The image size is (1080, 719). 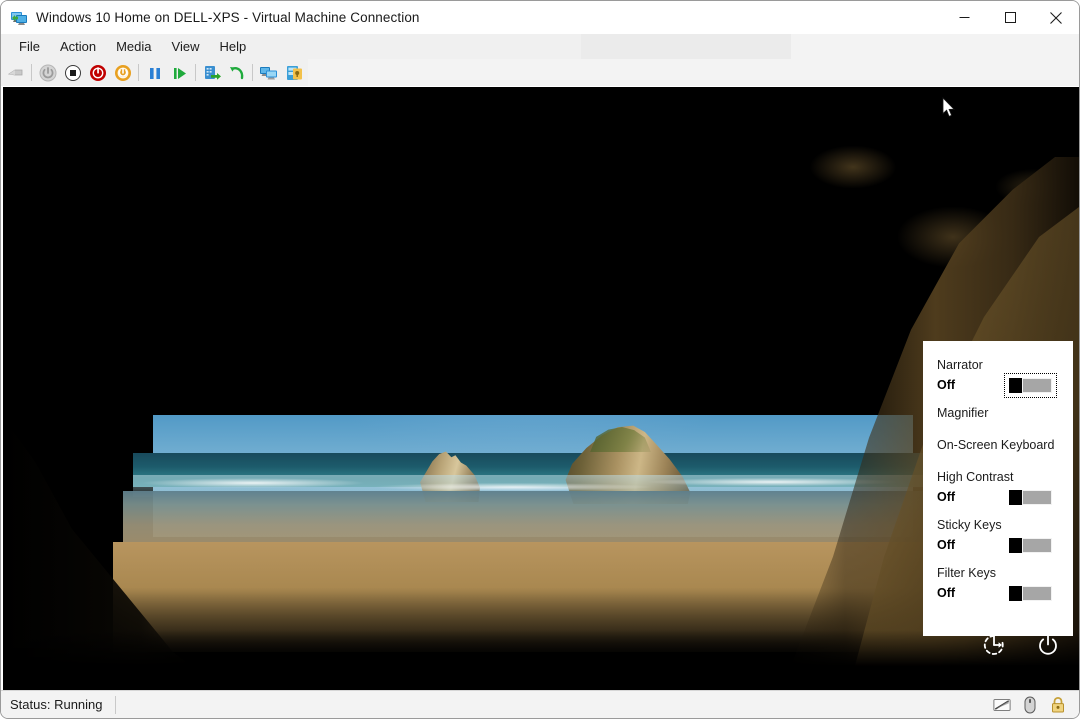 I want to click on menu-file: File, so click(x=29, y=47).